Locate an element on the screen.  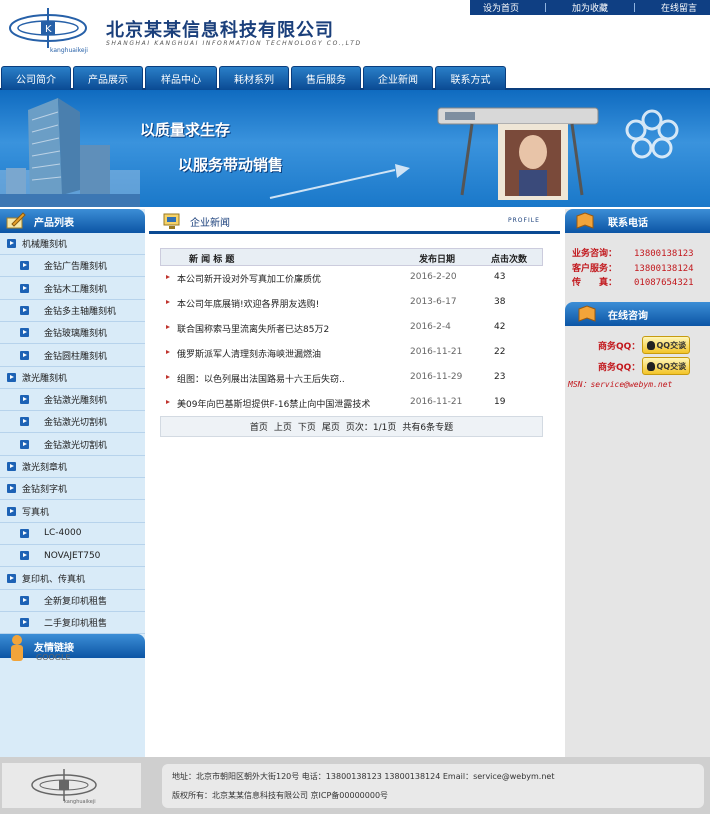
nav-tab-products: 产品展示 is located at coordinates (108, 78).